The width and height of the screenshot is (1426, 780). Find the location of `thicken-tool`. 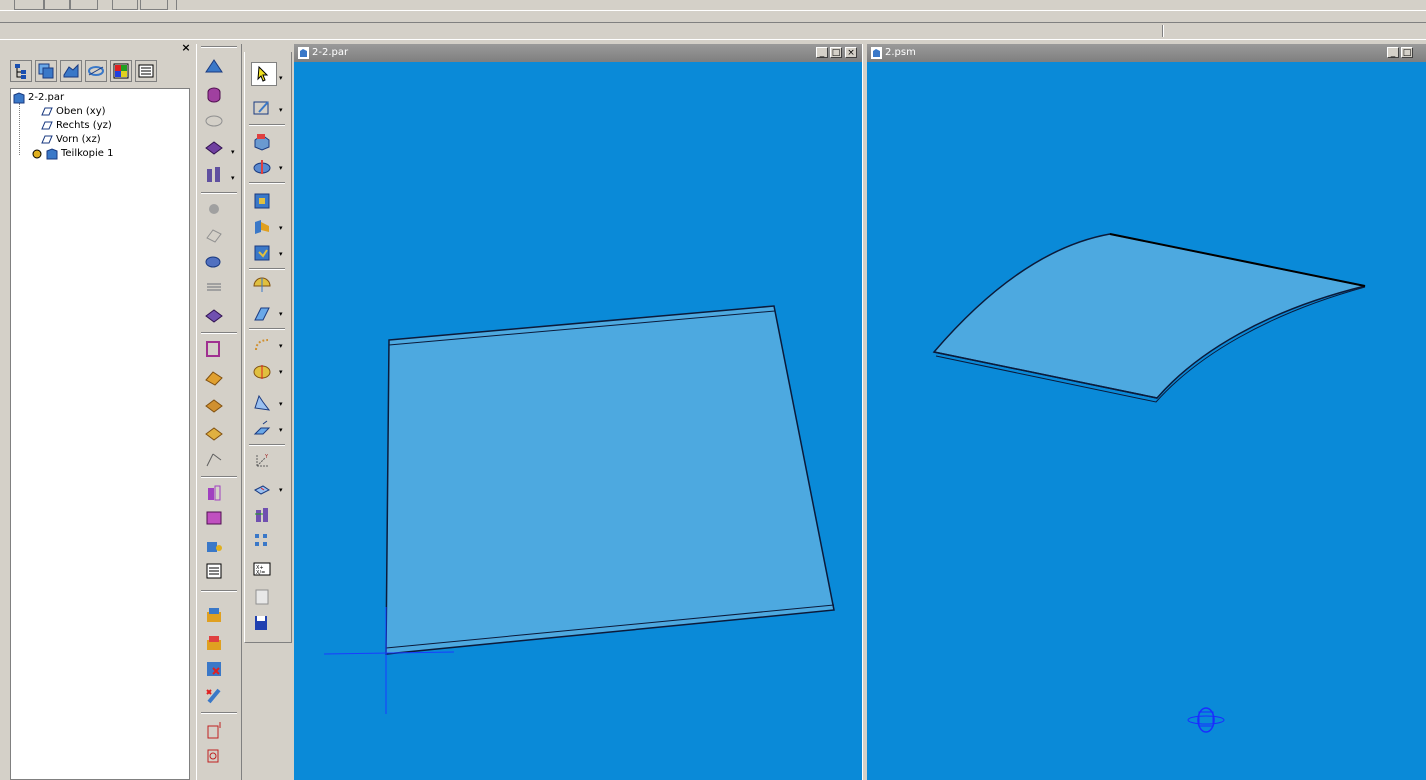

thicken-tool is located at coordinates (215, 405).